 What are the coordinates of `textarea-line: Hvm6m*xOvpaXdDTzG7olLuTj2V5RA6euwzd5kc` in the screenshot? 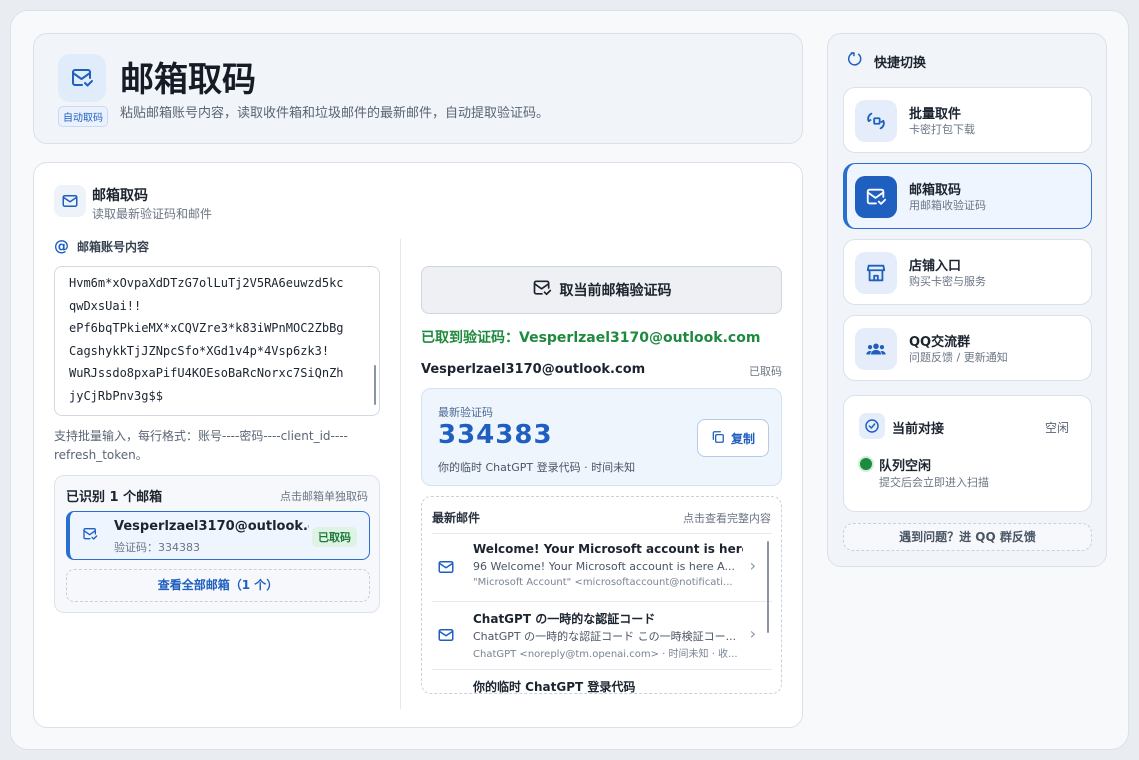 It's located at (206, 283).